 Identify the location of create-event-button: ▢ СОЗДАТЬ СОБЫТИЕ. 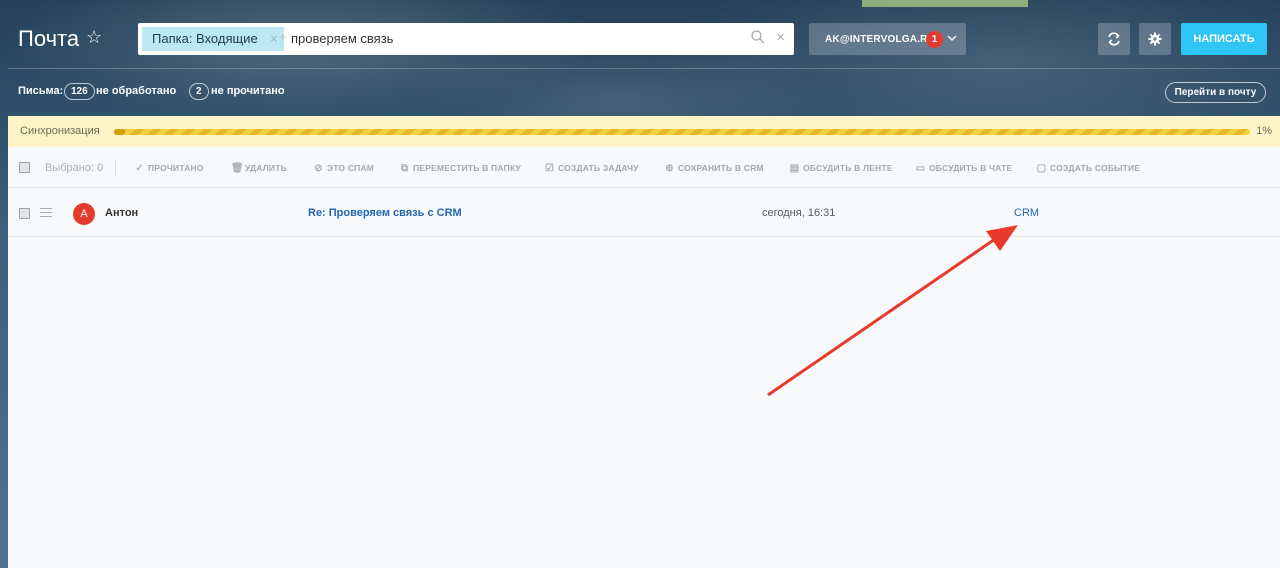
(1088, 168).